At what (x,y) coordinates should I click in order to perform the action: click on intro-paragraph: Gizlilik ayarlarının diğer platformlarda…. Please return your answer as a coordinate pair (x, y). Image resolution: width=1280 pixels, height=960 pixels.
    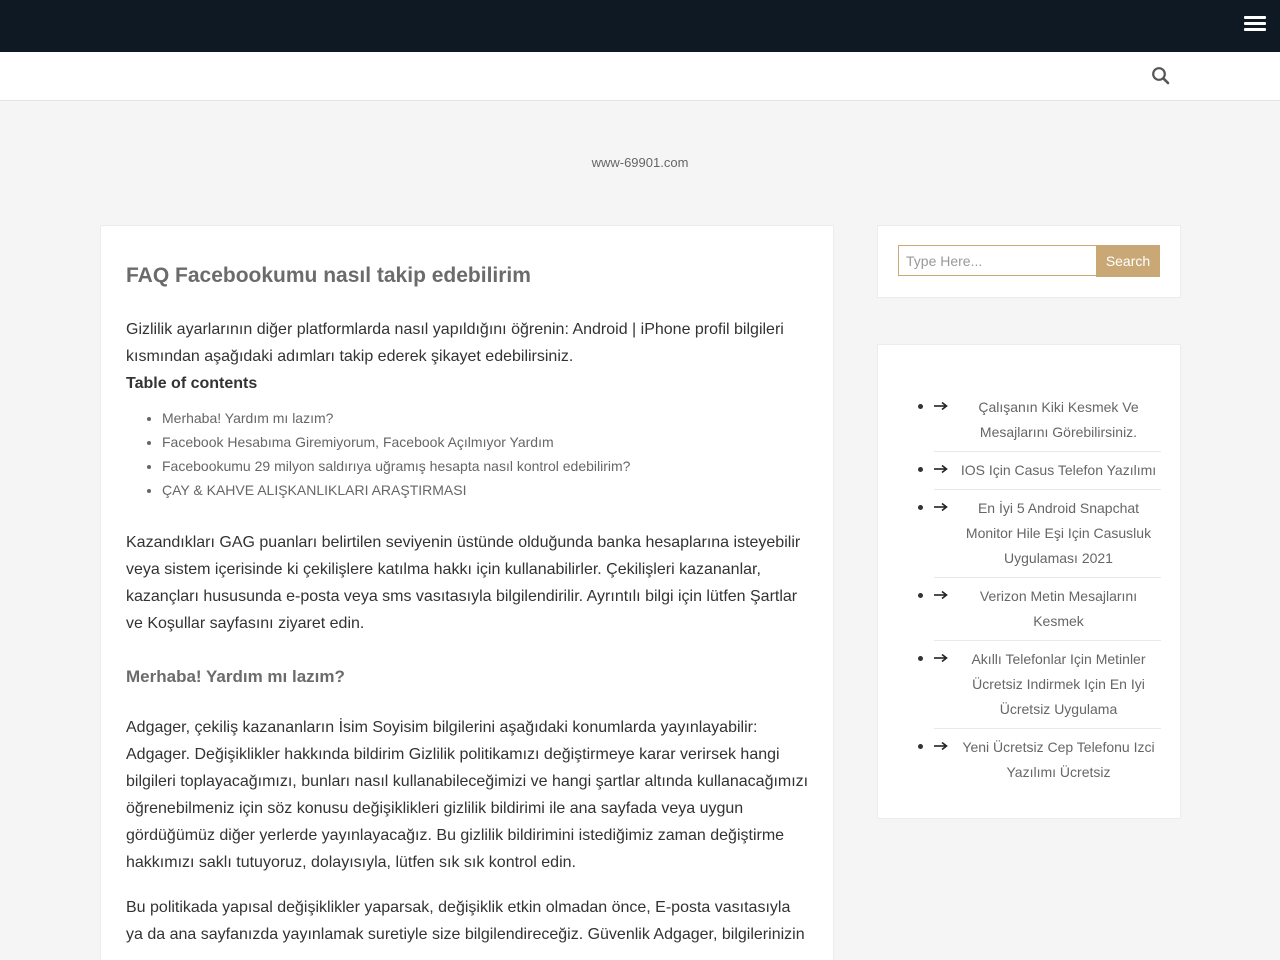
    Looking at the image, I should click on (455, 343).